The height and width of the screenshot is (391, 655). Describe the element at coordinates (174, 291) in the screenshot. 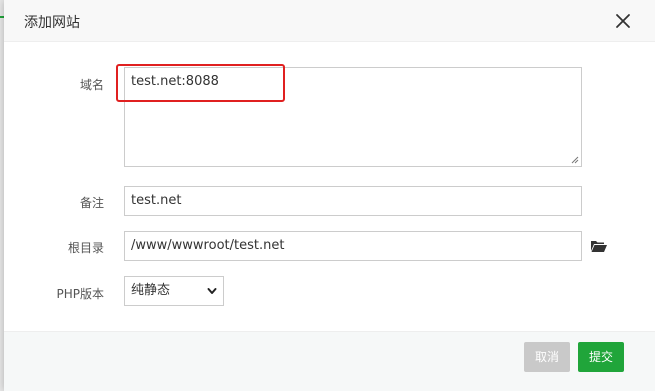

I see `php-version-select: 纯静态` at that location.